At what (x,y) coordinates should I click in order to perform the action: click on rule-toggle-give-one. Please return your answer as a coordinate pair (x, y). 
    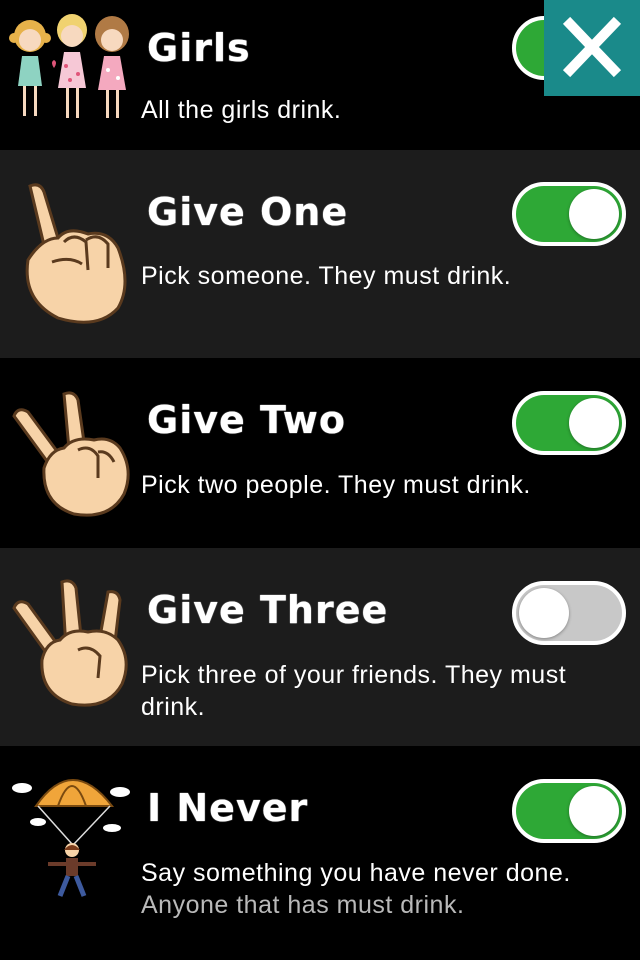
    Looking at the image, I should click on (569, 214).